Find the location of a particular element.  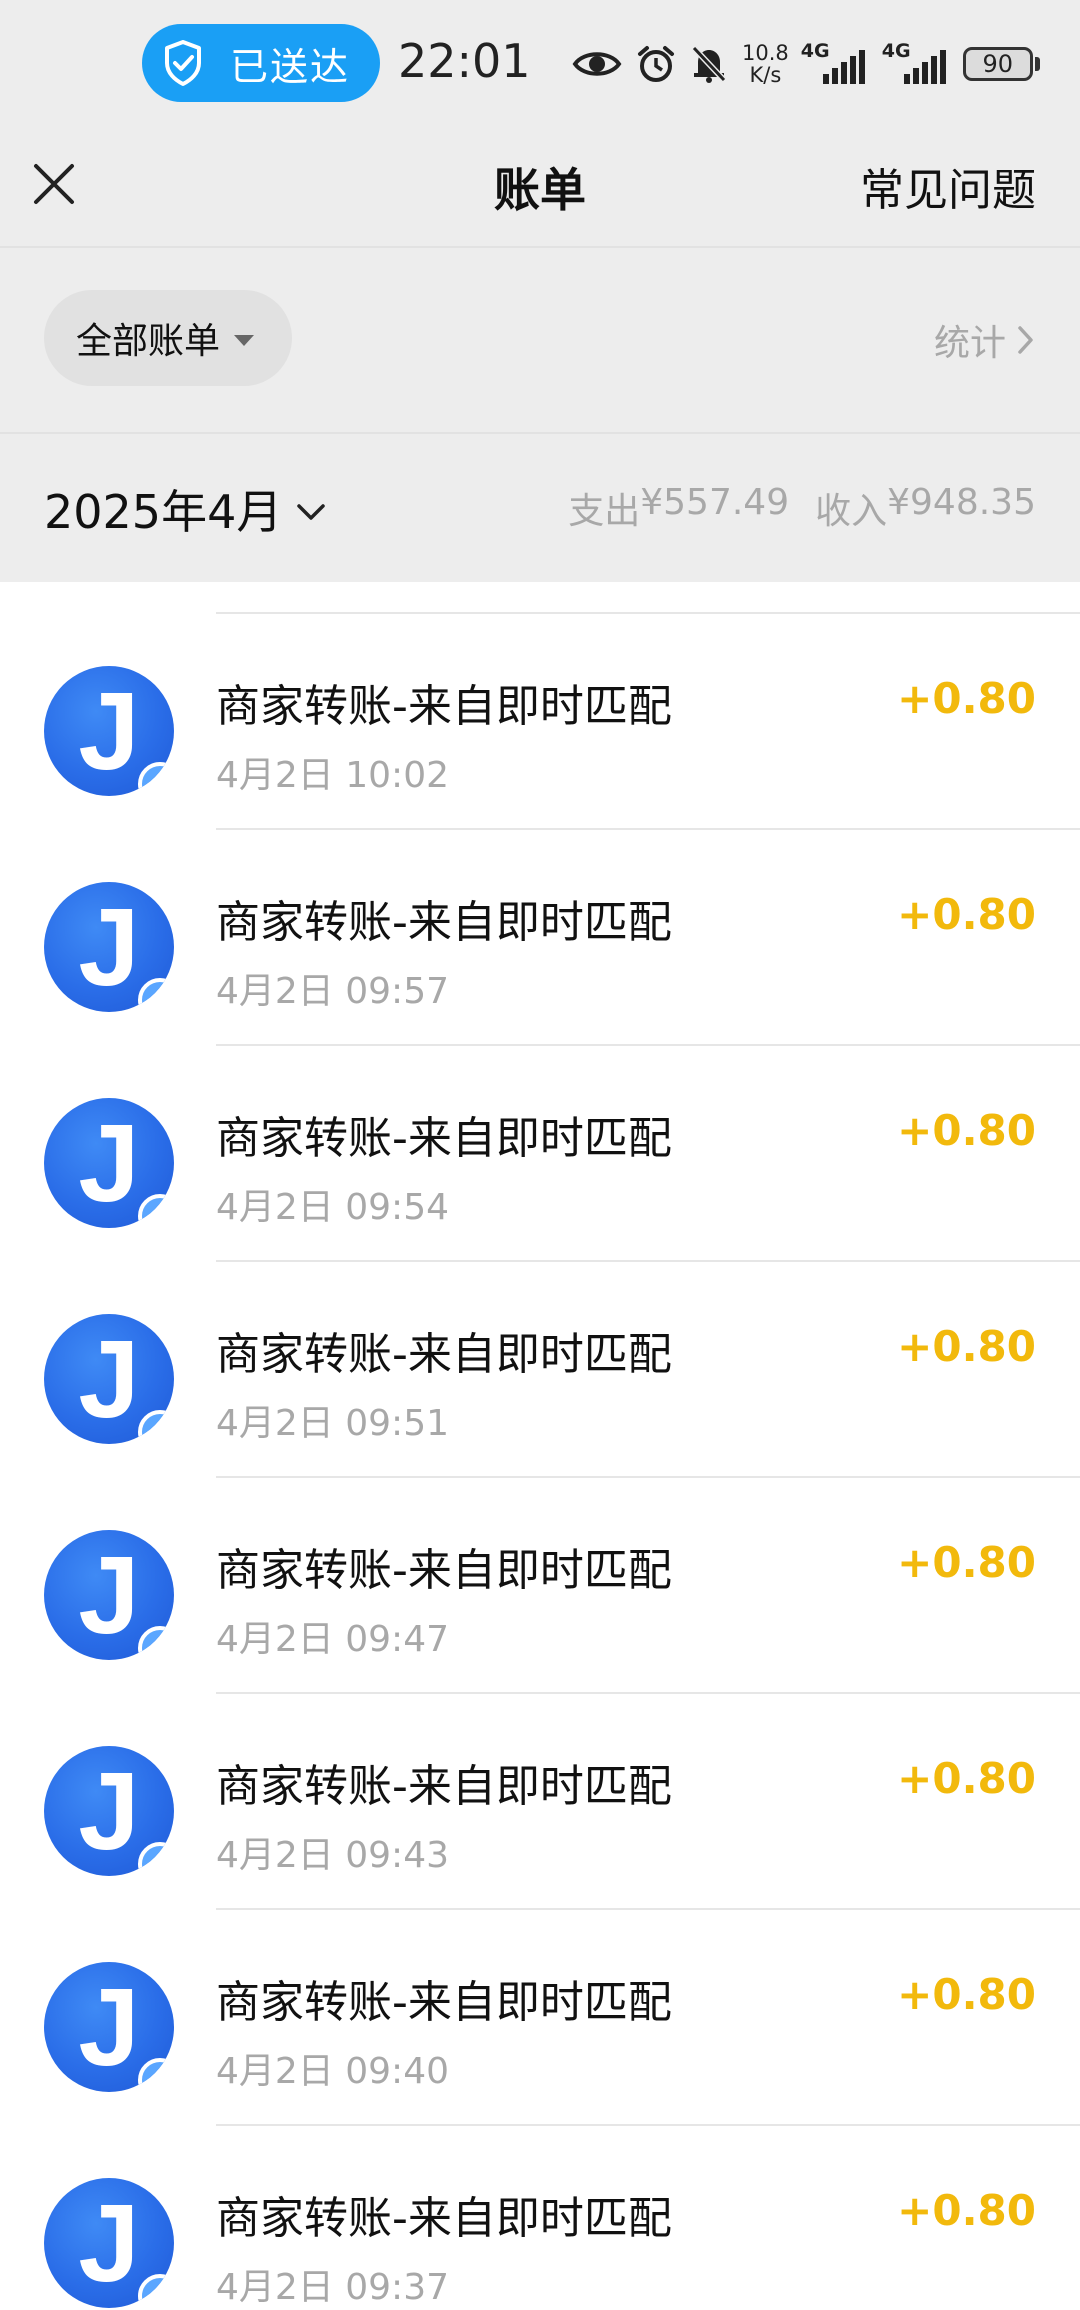

delivered-pill: 已送达 is located at coordinates (261, 63).